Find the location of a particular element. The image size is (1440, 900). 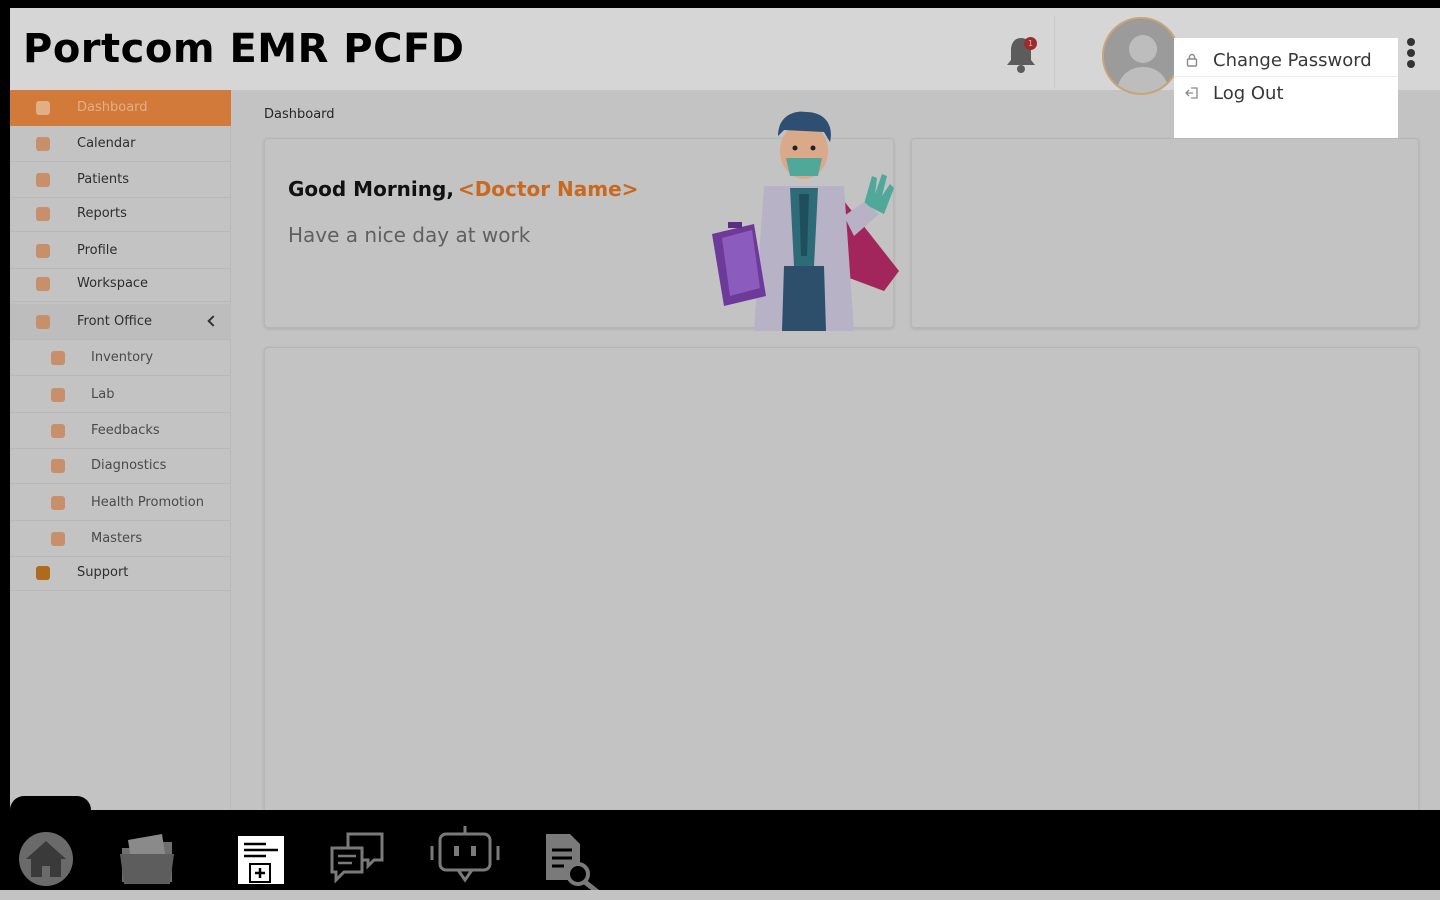

sidebar-item-health-promotion: Health Promotion is located at coordinates (120, 503).